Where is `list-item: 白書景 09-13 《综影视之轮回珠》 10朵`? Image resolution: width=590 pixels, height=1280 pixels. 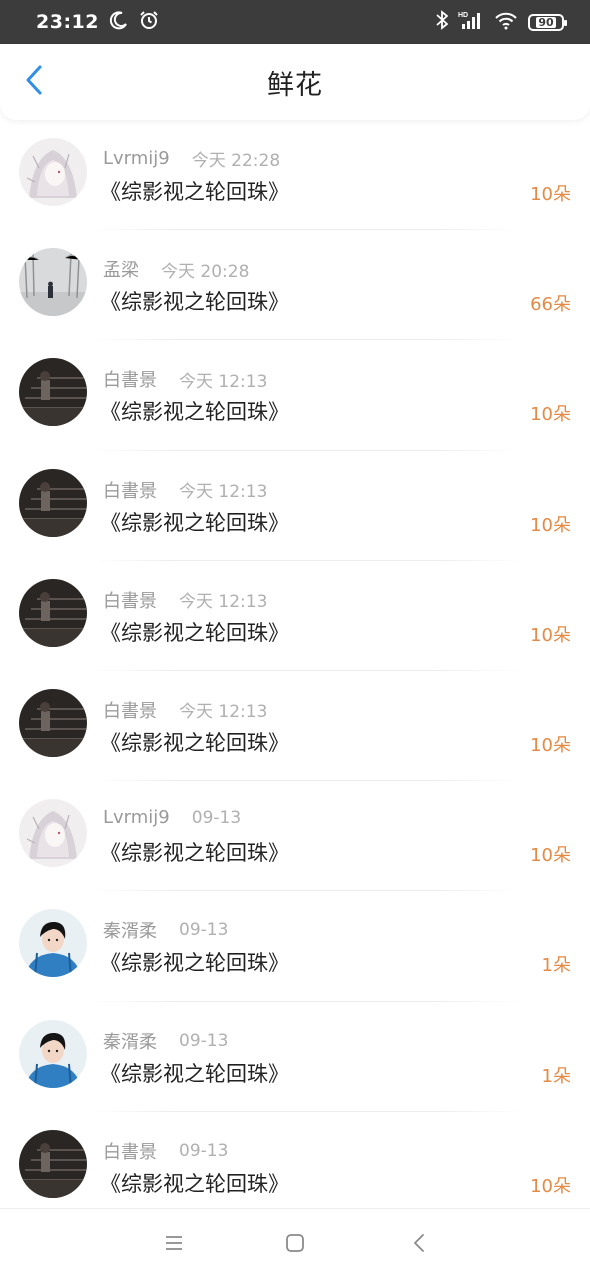 list-item: 白書景 09-13 《综影视之轮回珠》 10朵 is located at coordinates (295, 1167).